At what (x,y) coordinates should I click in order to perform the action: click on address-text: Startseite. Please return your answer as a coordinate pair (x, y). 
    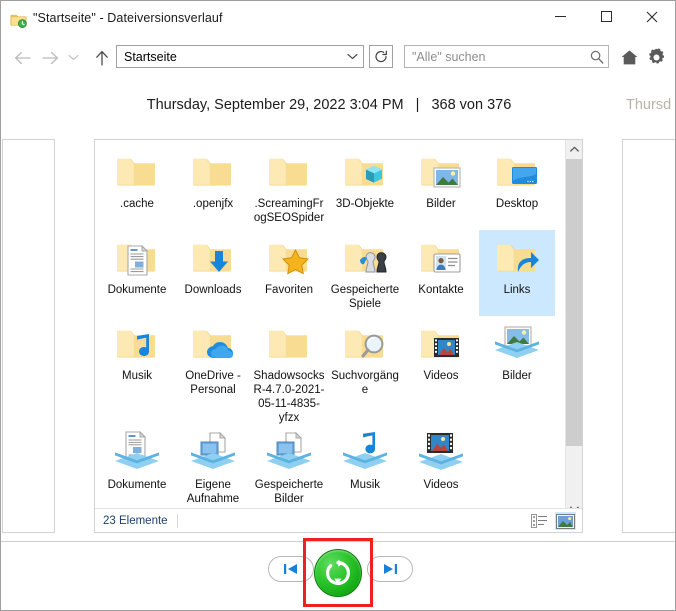
    Looking at the image, I should click on (150, 56).